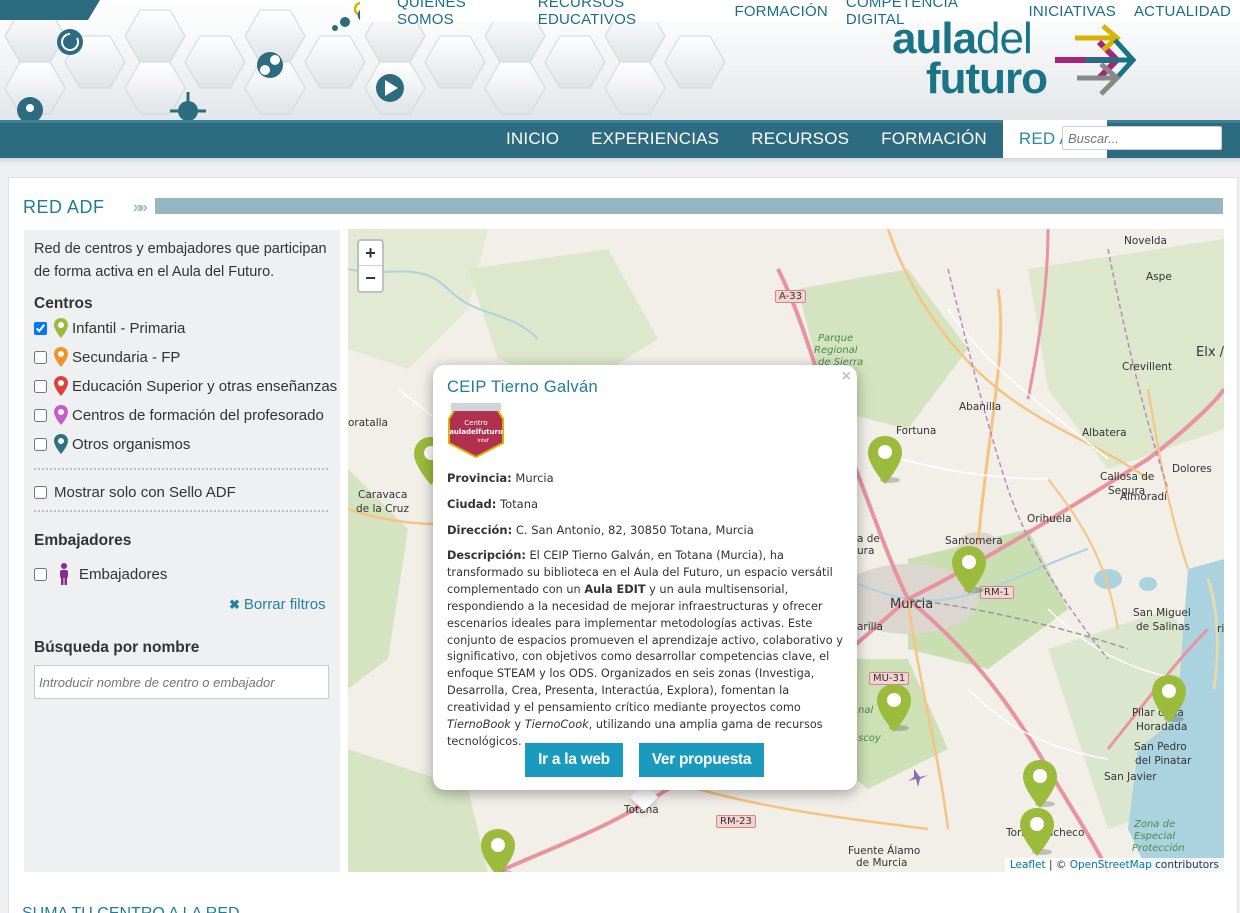 This screenshot has height=913, width=1240. I want to click on teal-pin-icon, so click(61, 444).